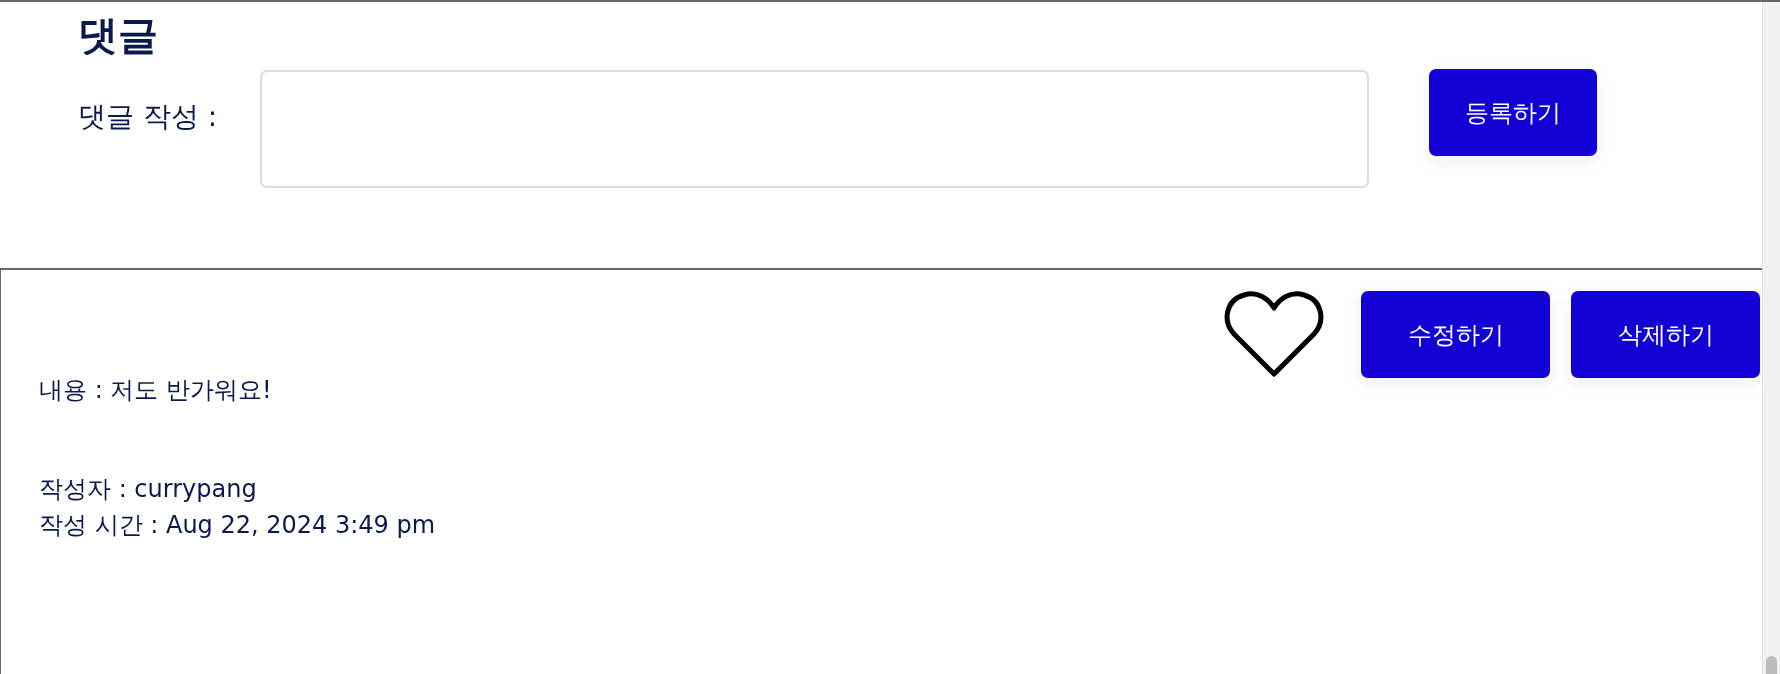  What do you see at coordinates (148, 117) in the screenshot?
I see `comment-label: 댓글 작성 :` at bounding box center [148, 117].